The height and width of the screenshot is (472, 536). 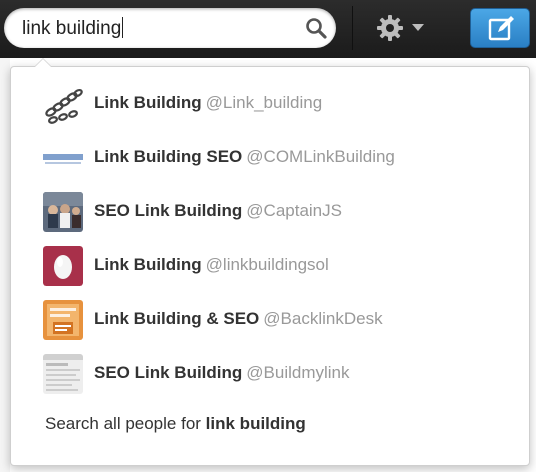 I want to click on toolbar-divider, so click(x=352, y=28).